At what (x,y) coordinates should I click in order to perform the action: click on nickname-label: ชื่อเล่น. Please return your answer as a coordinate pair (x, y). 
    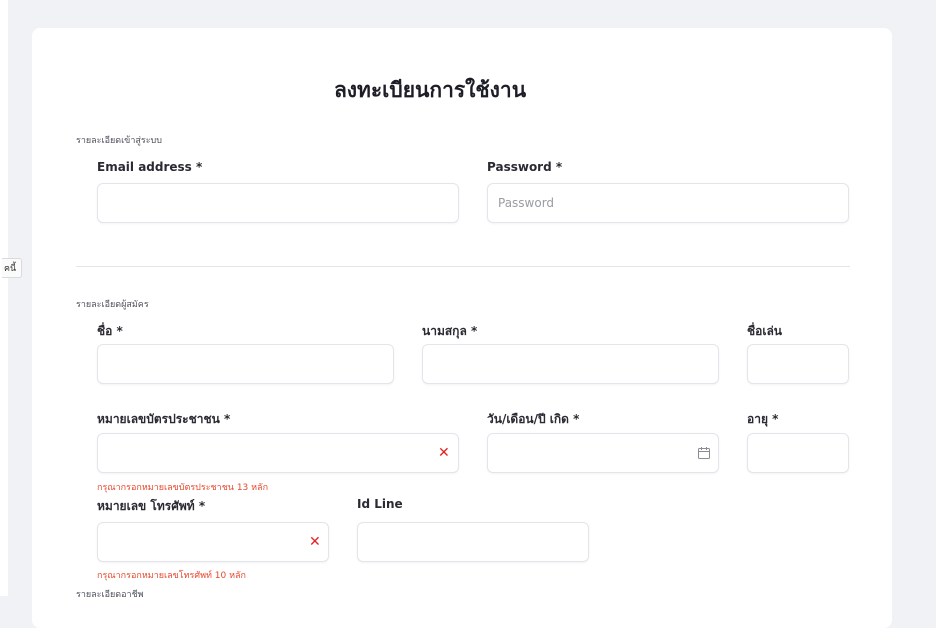
    Looking at the image, I should click on (765, 331).